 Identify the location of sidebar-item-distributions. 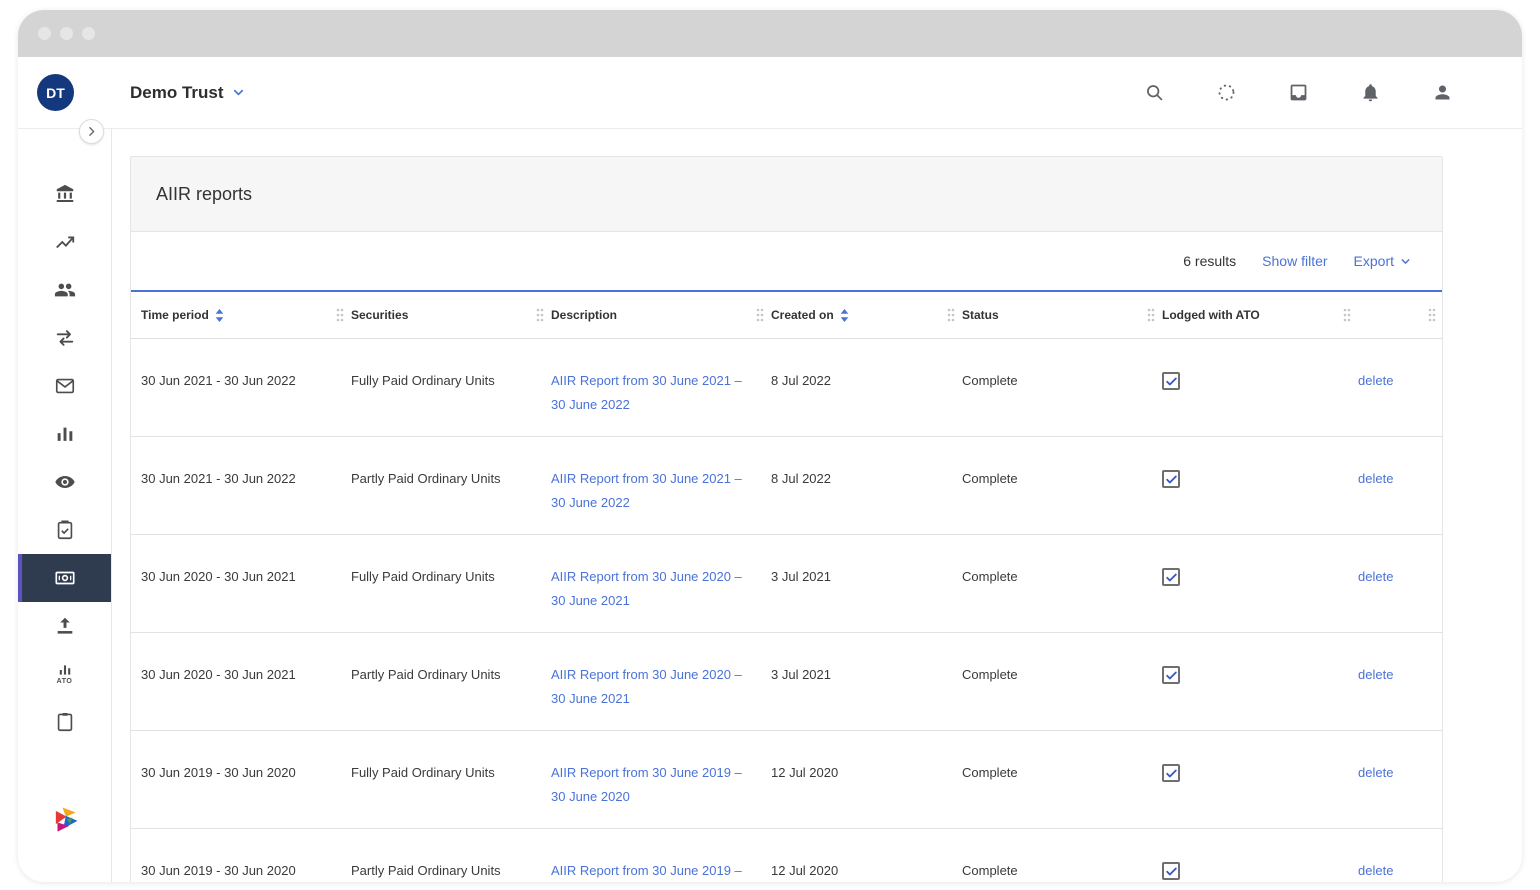
(64, 578).